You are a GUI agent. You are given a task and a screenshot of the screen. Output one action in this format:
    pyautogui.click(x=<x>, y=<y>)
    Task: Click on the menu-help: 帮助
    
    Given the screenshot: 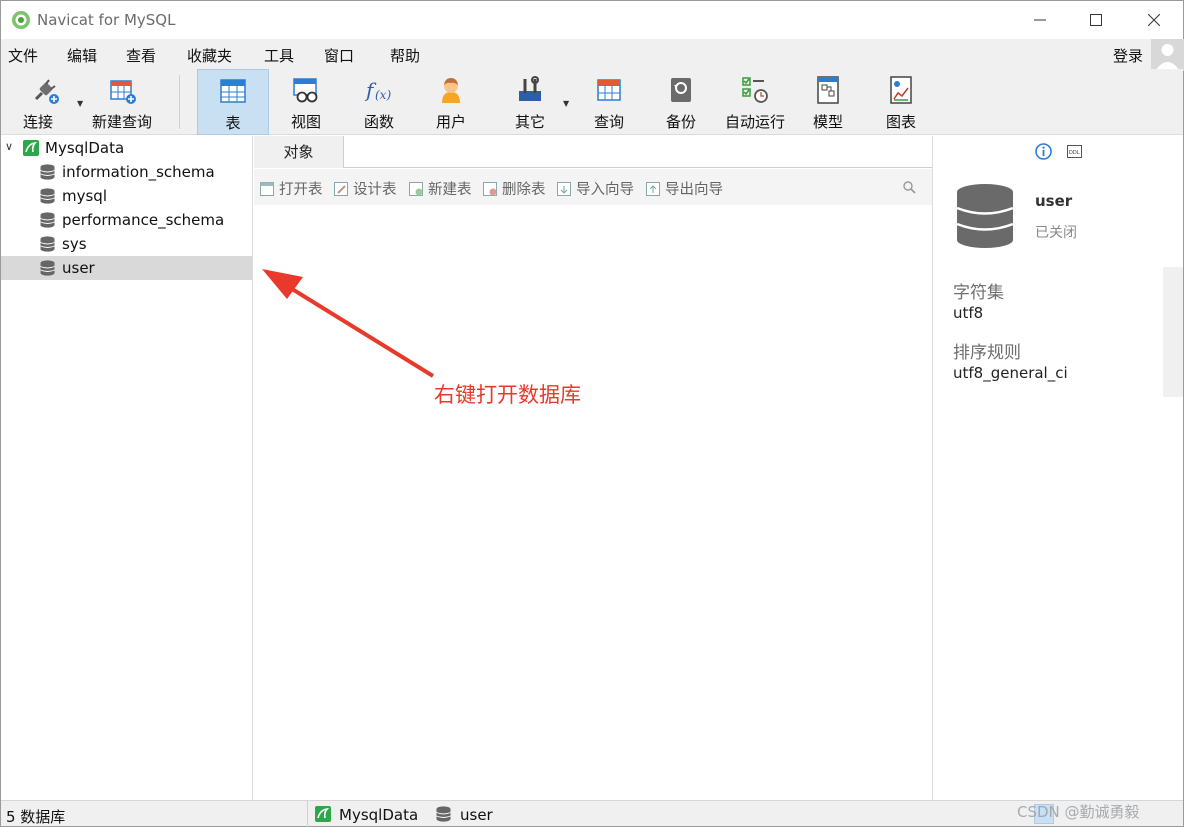 What is the action you would take?
    pyautogui.click(x=405, y=55)
    